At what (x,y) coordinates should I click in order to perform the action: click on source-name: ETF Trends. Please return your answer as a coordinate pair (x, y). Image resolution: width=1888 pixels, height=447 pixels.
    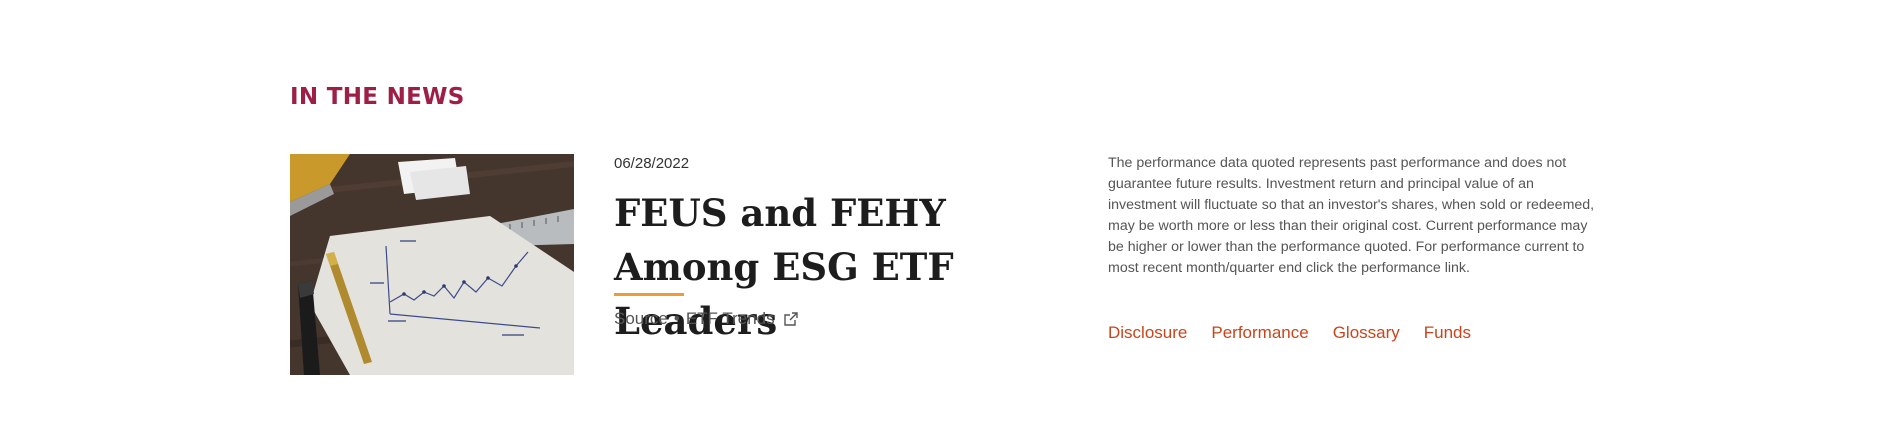
    Looking at the image, I should click on (730, 318).